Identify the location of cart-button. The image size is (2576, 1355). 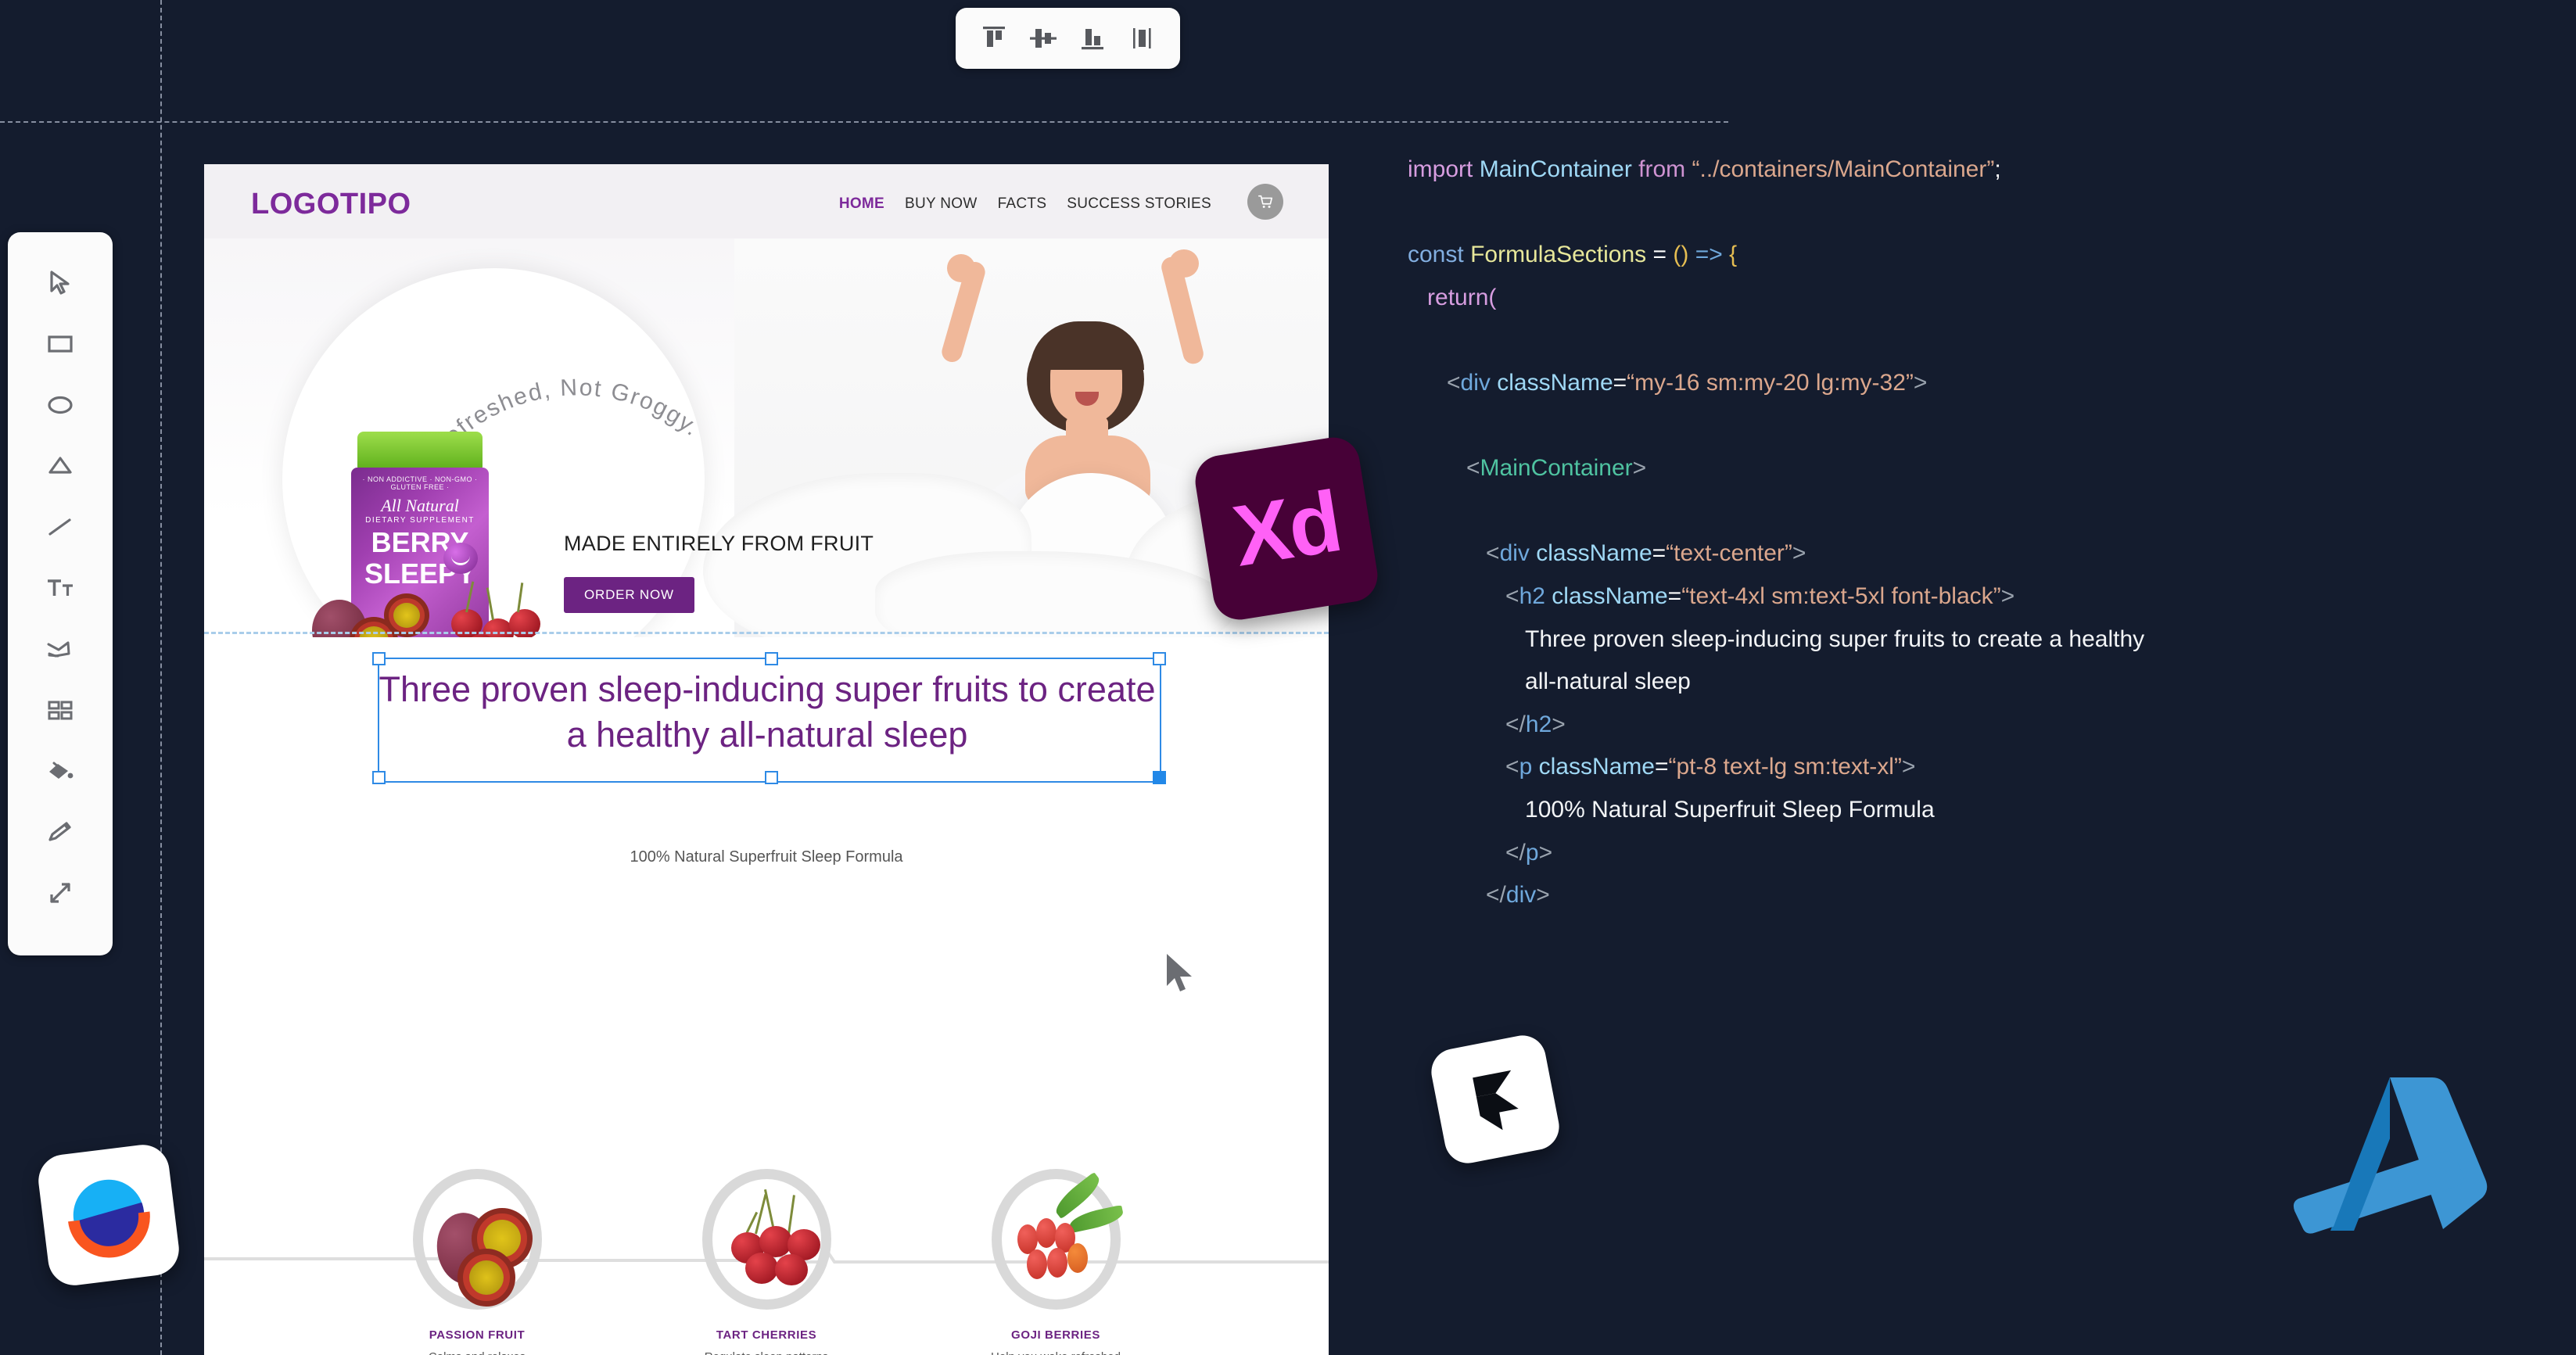
(1265, 202).